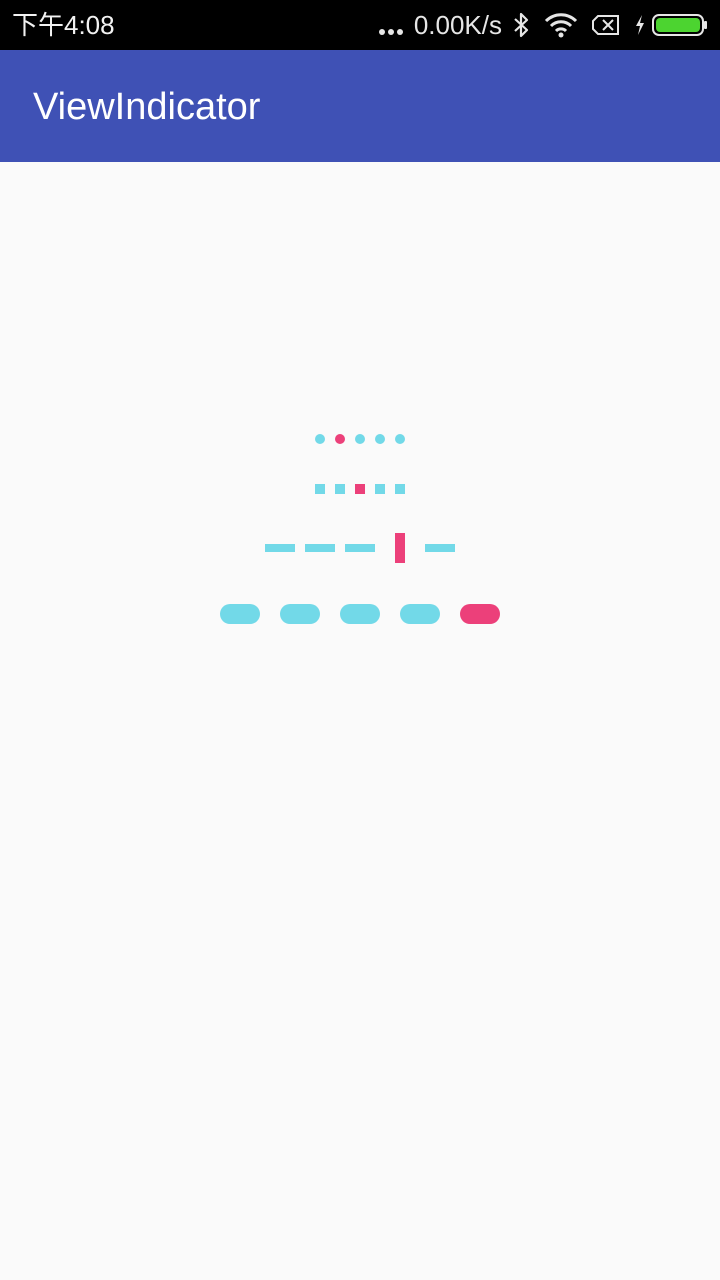 The height and width of the screenshot is (1280, 720). I want to click on indicator-square-selected, so click(360, 489).